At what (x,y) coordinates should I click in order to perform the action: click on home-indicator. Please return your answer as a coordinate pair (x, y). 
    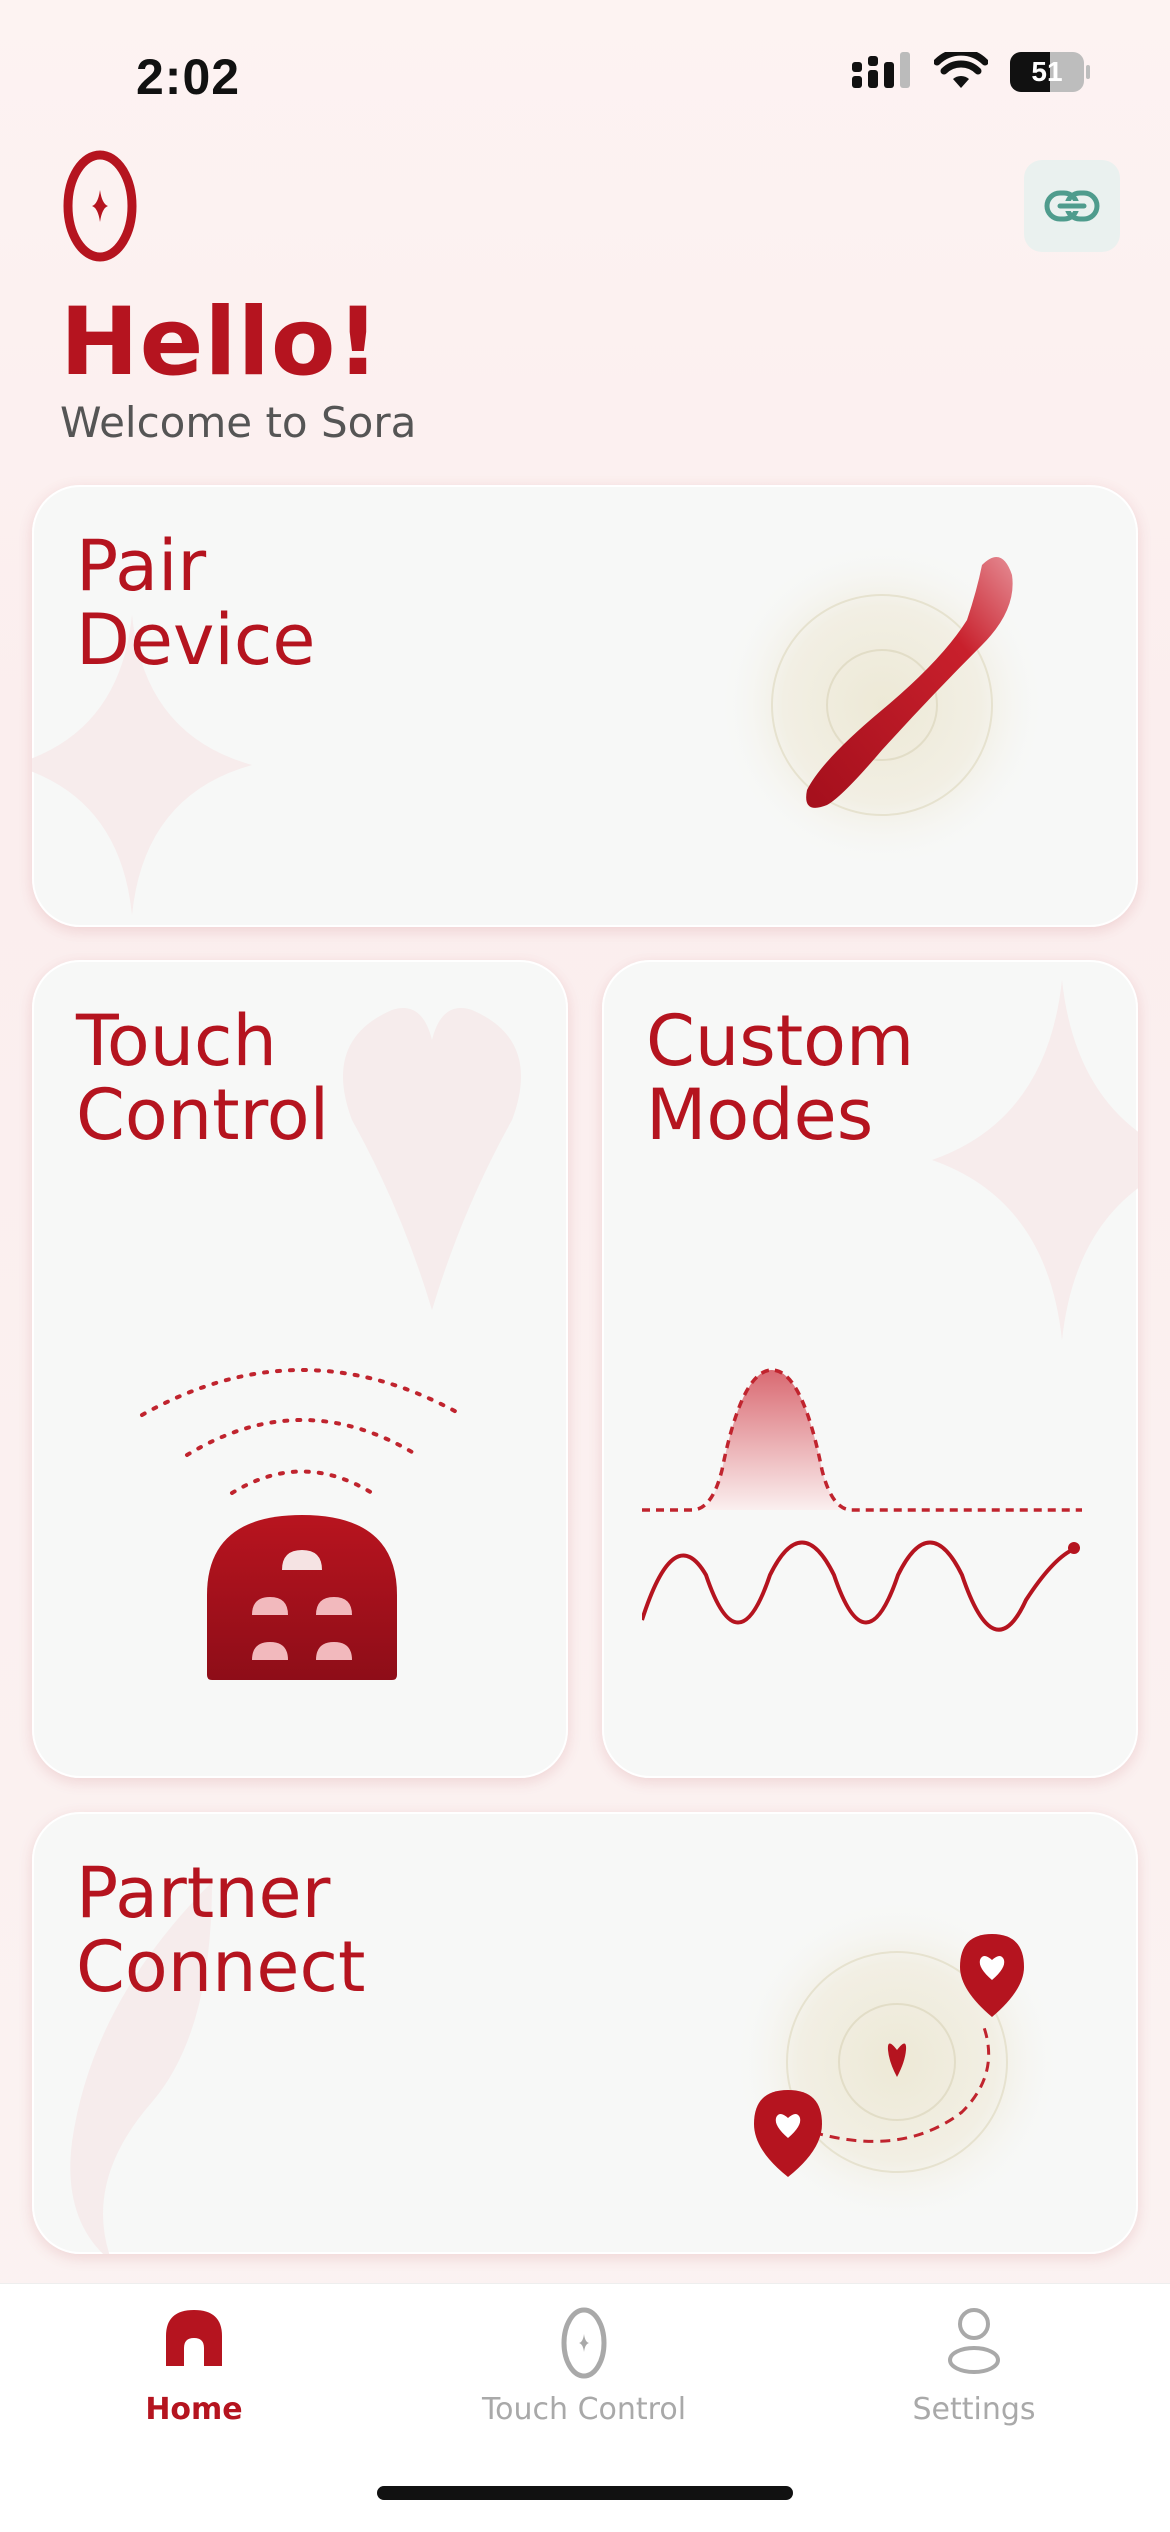
    Looking at the image, I should click on (585, 2493).